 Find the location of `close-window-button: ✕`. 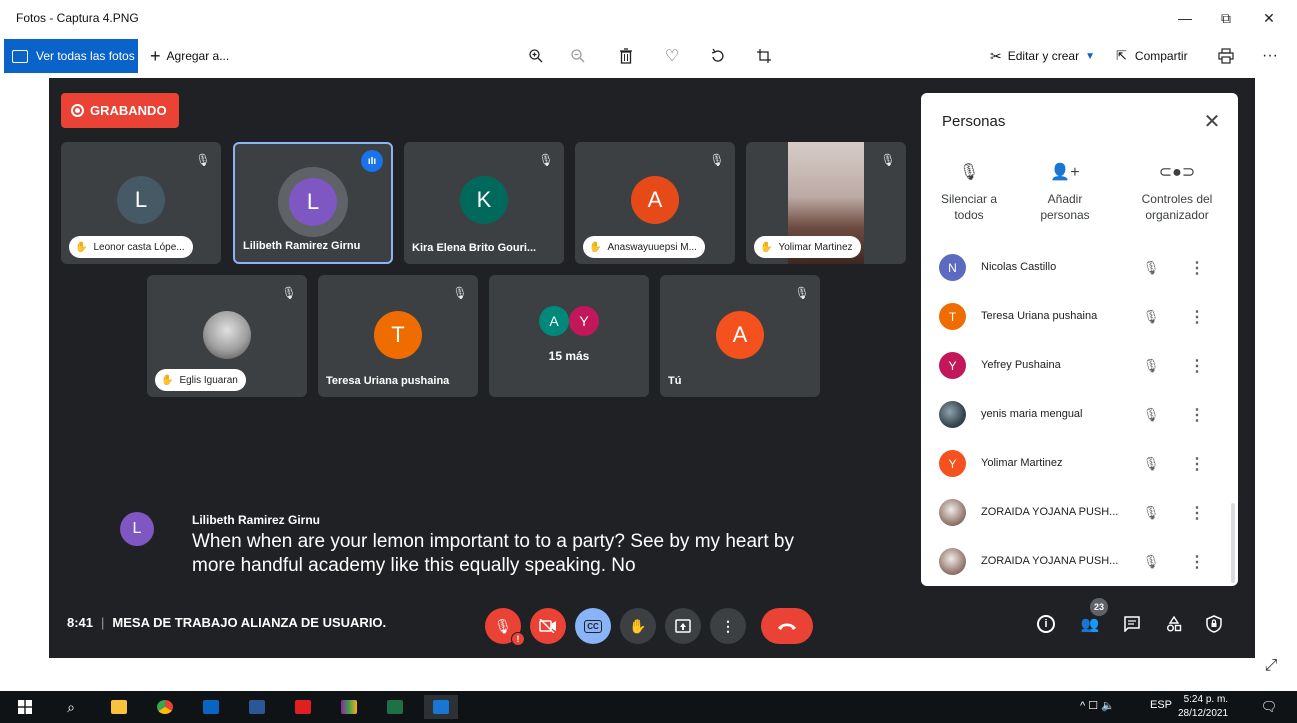

close-window-button: ✕ is located at coordinates (1269, 18).